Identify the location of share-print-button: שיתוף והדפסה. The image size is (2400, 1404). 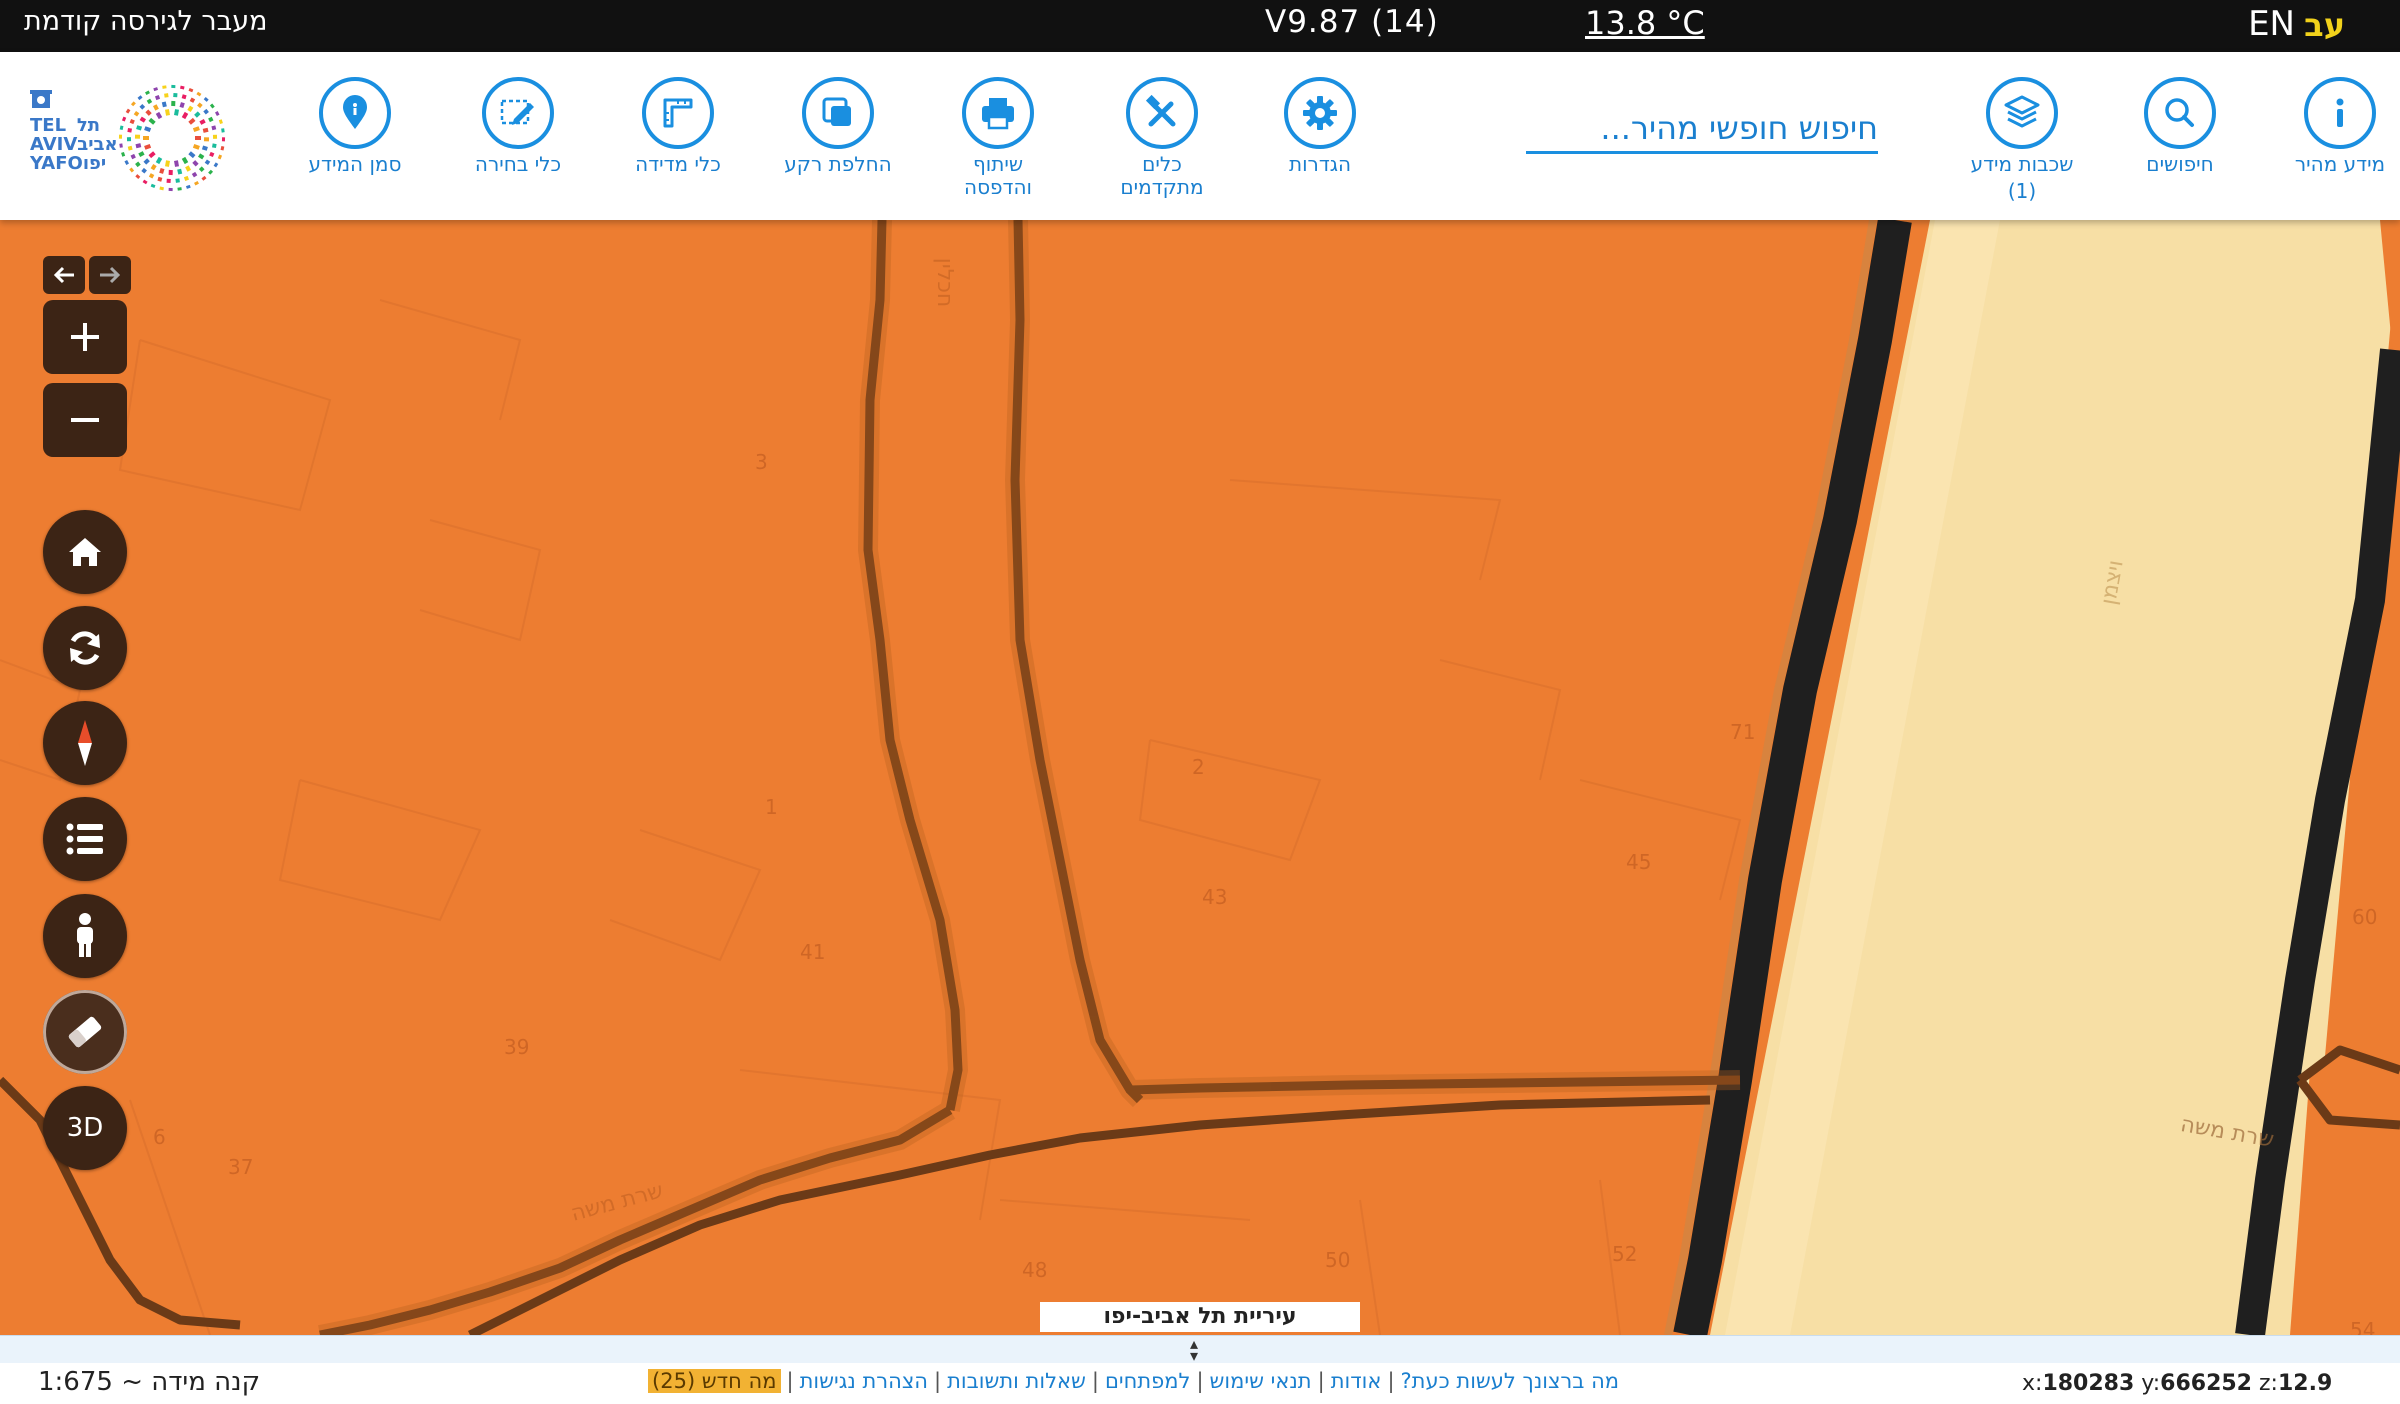
(998, 139).